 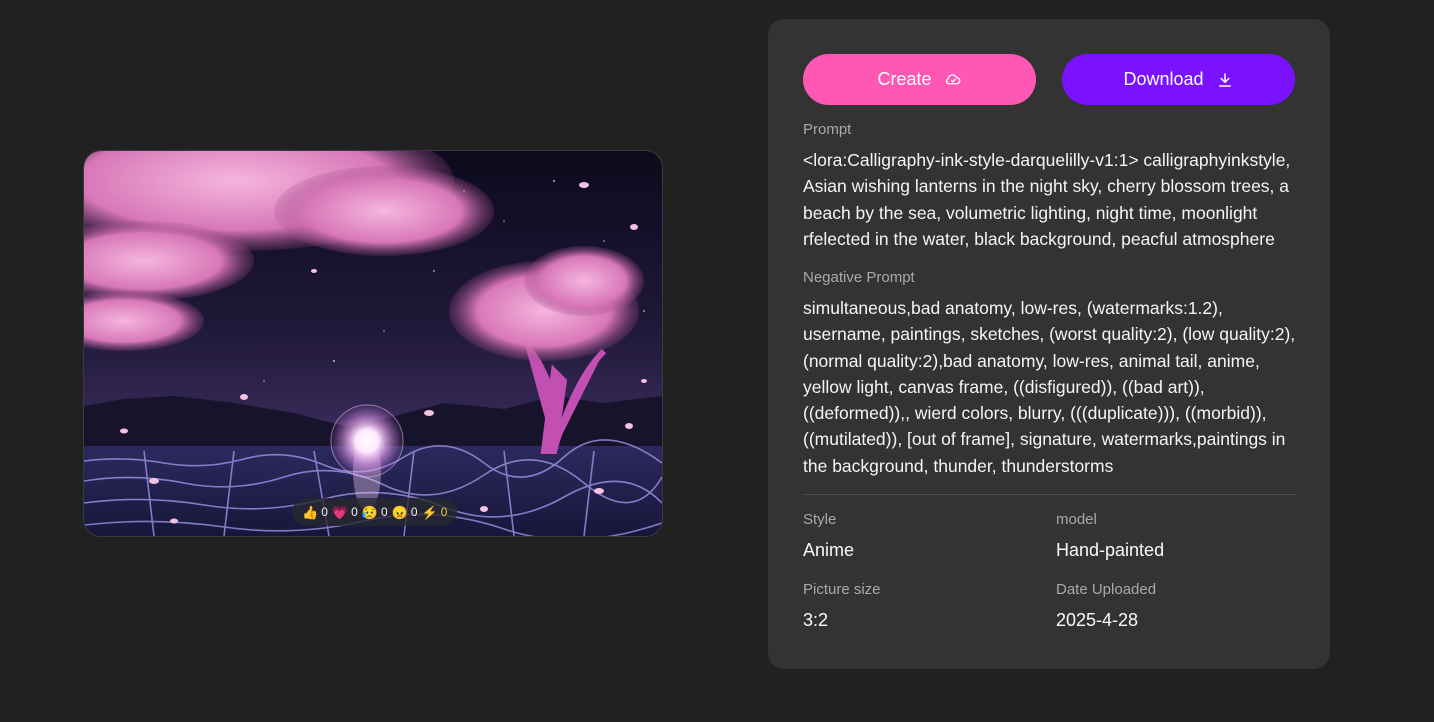 I want to click on reaction-lightning: ⚡ 0, so click(x=435, y=512).